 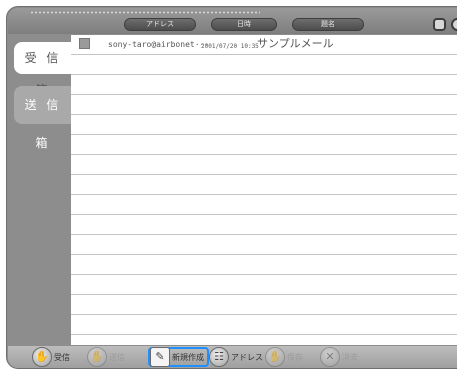 What do you see at coordinates (295, 43) in the screenshot?
I see `message-subject: サンプルメール` at bounding box center [295, 43].